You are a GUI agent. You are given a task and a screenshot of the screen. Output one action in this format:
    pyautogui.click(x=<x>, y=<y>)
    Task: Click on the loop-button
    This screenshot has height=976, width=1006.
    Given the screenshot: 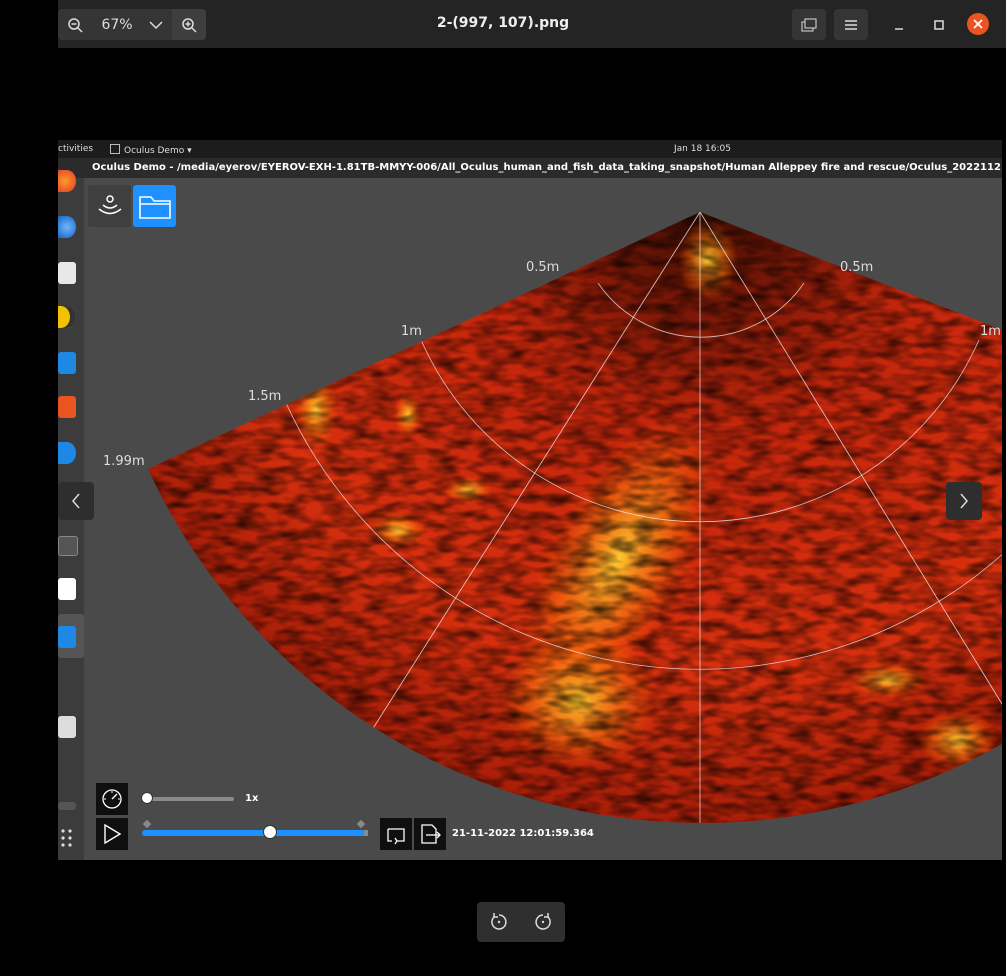 What is the action you would take?
    pyautogui.click(x=396, y=834)
    